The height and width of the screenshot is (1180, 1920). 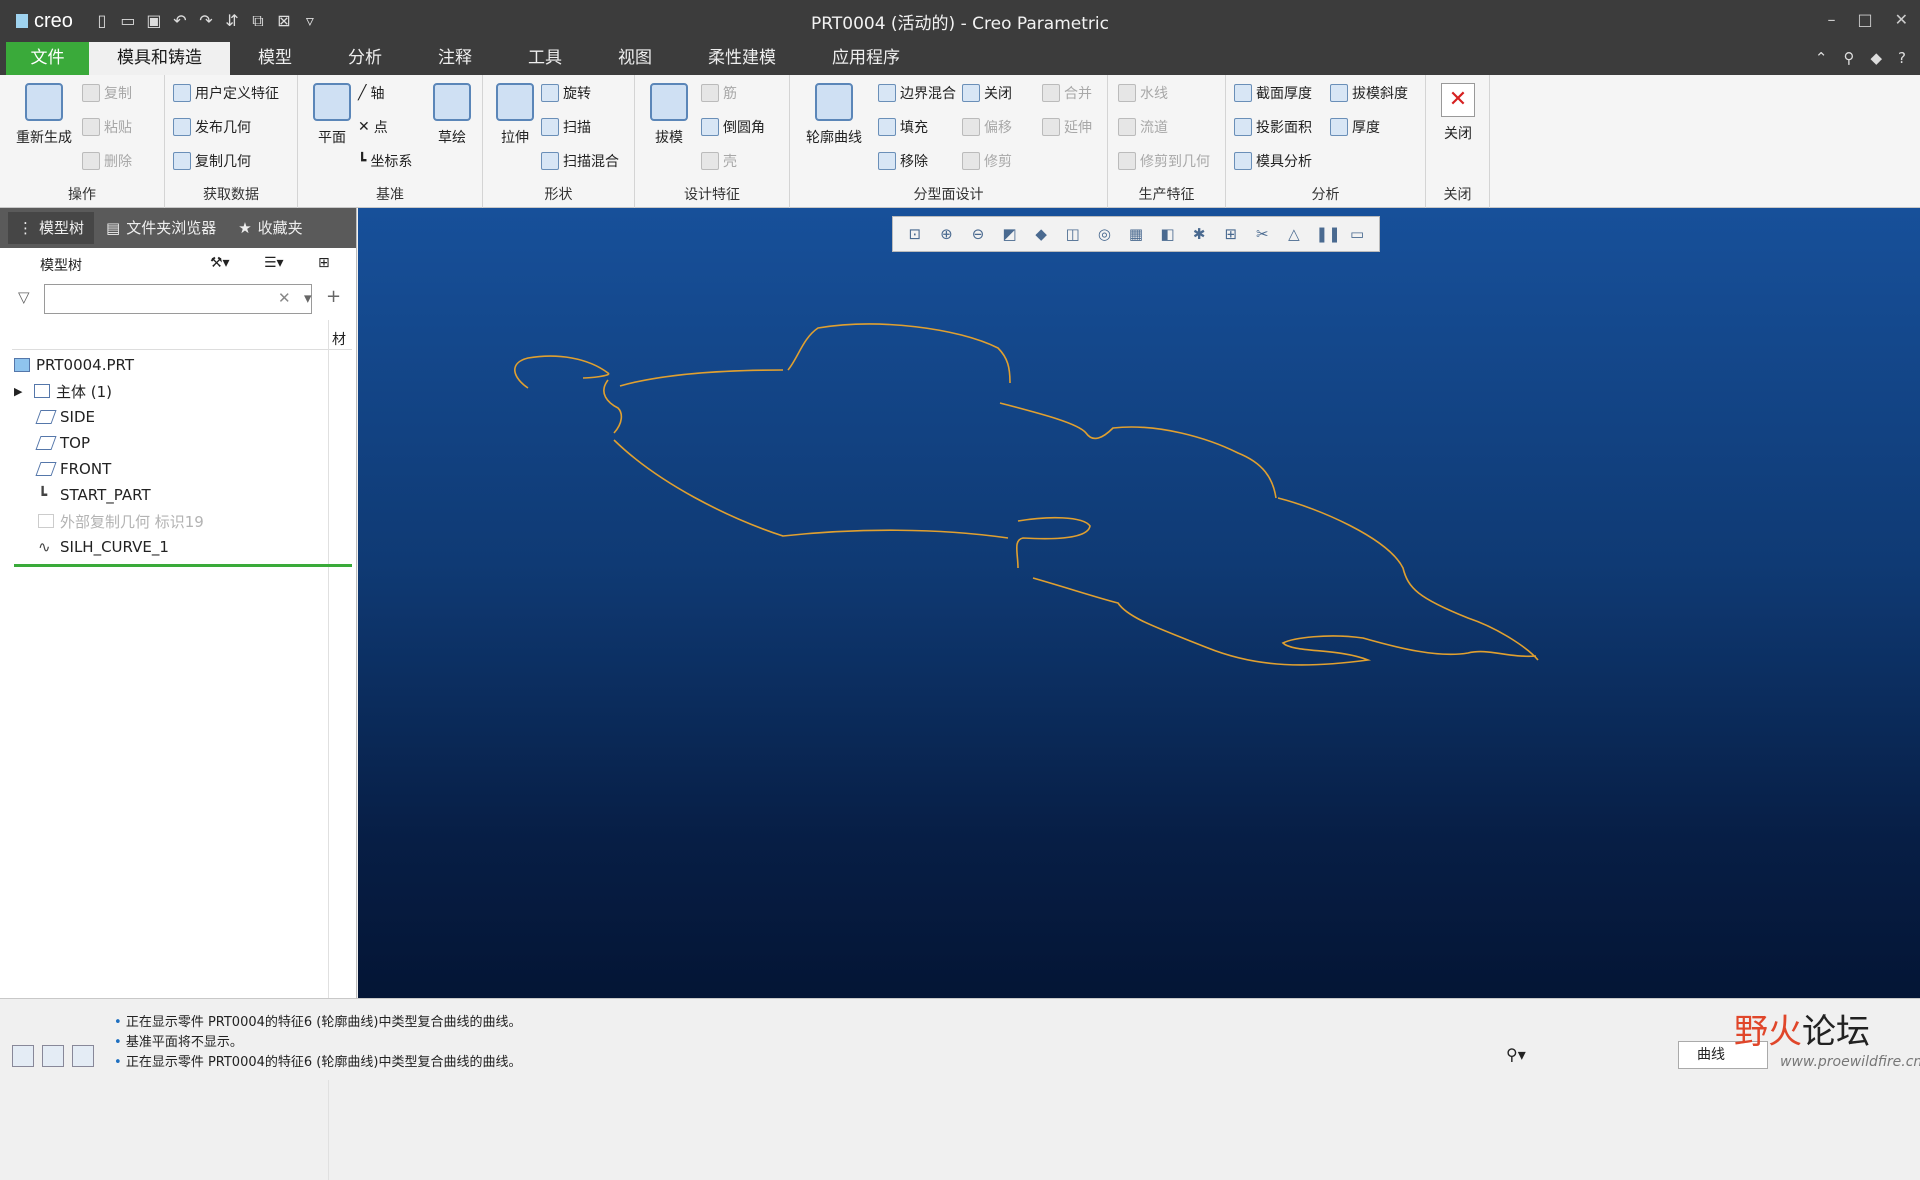 I want to click on group-label-engineering: 设计特征, so click(x=712, y=194).